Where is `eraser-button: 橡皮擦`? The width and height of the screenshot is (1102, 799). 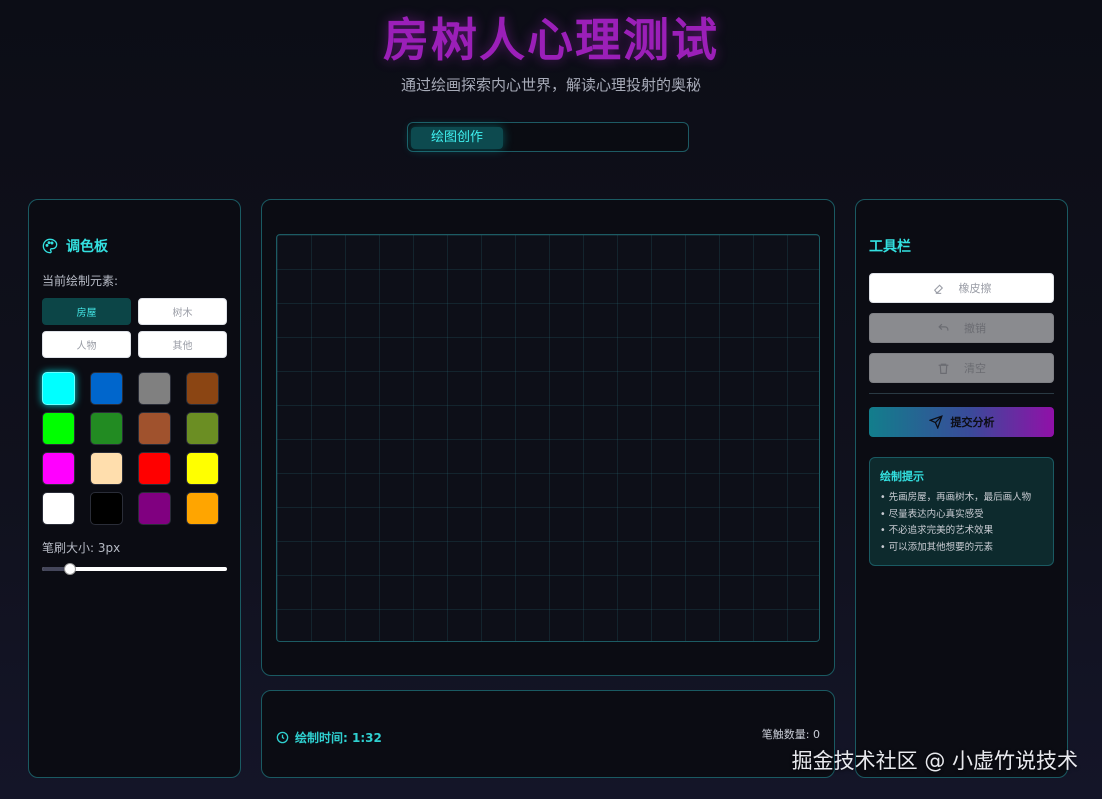
eraser-button: 橡皮擦 is located at coordinates (961, 288).